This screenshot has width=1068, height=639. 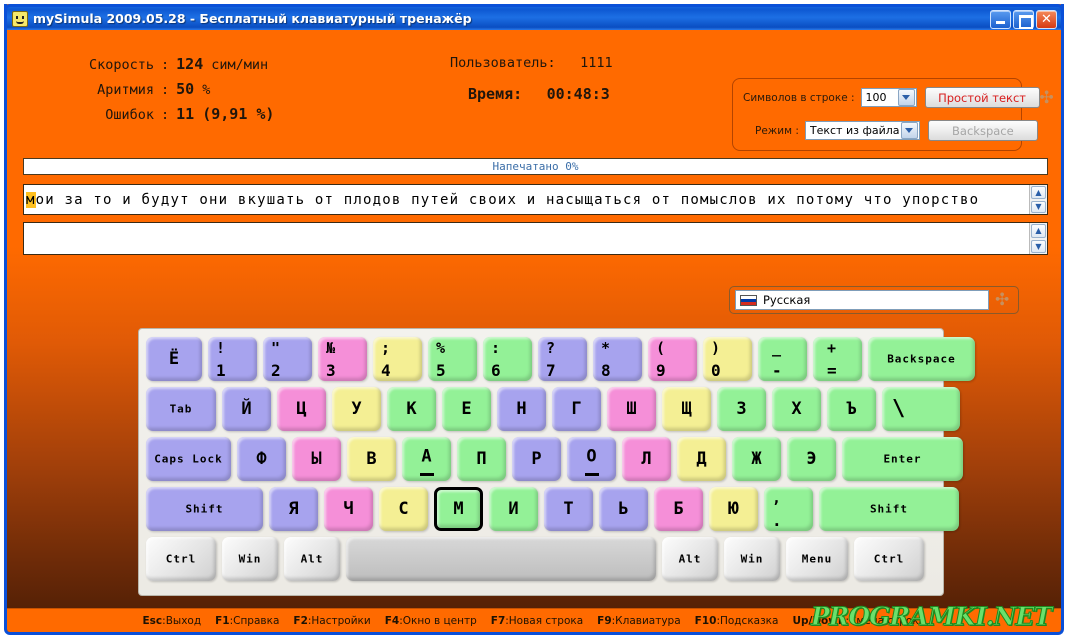 What do you see at coordinates (301, 409) in the screenshot?
I see `key-ru-c: Ц` at bounding box center [301, 409].